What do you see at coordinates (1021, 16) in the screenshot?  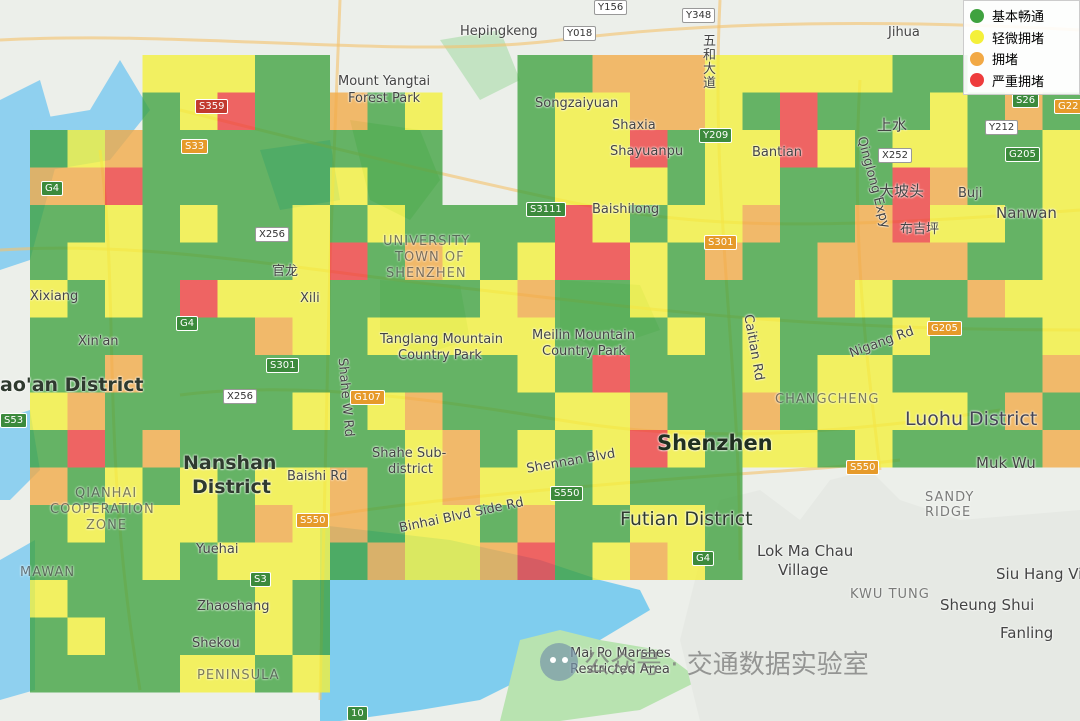 I see `legend-item-free-flow: 基本畅通` at bounding box center [1021, 16].